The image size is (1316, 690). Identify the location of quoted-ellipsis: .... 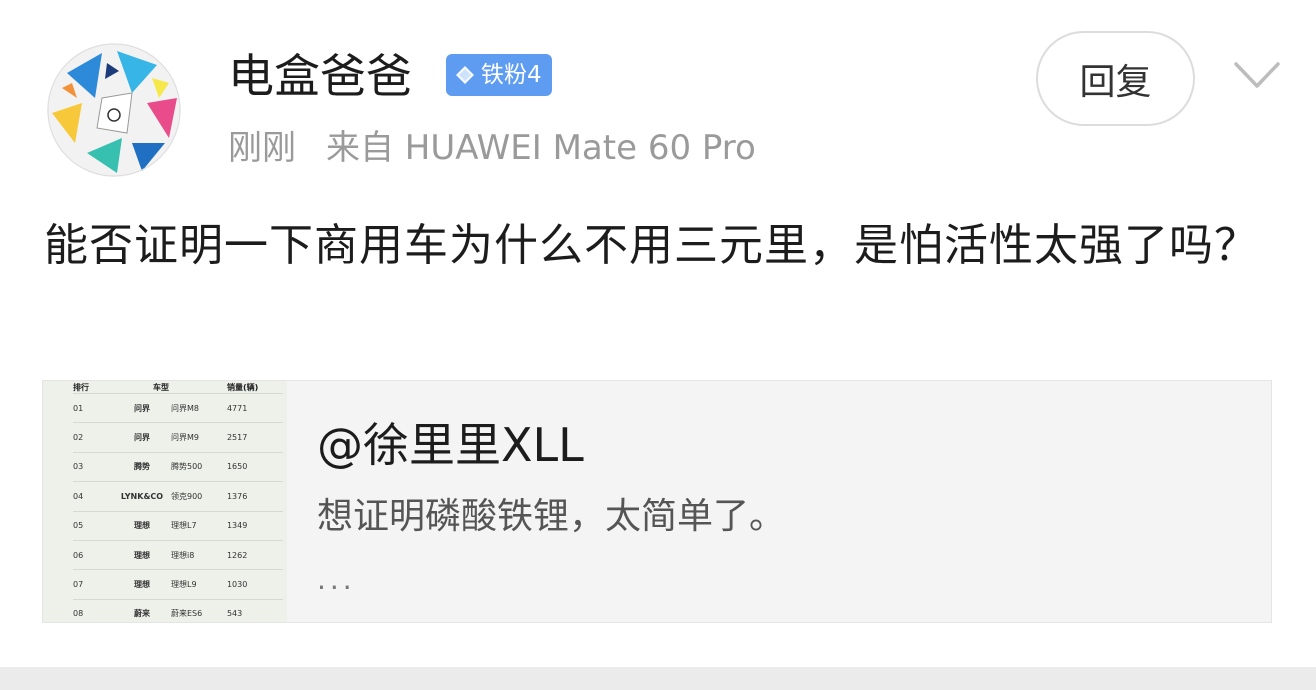
(336, 579).